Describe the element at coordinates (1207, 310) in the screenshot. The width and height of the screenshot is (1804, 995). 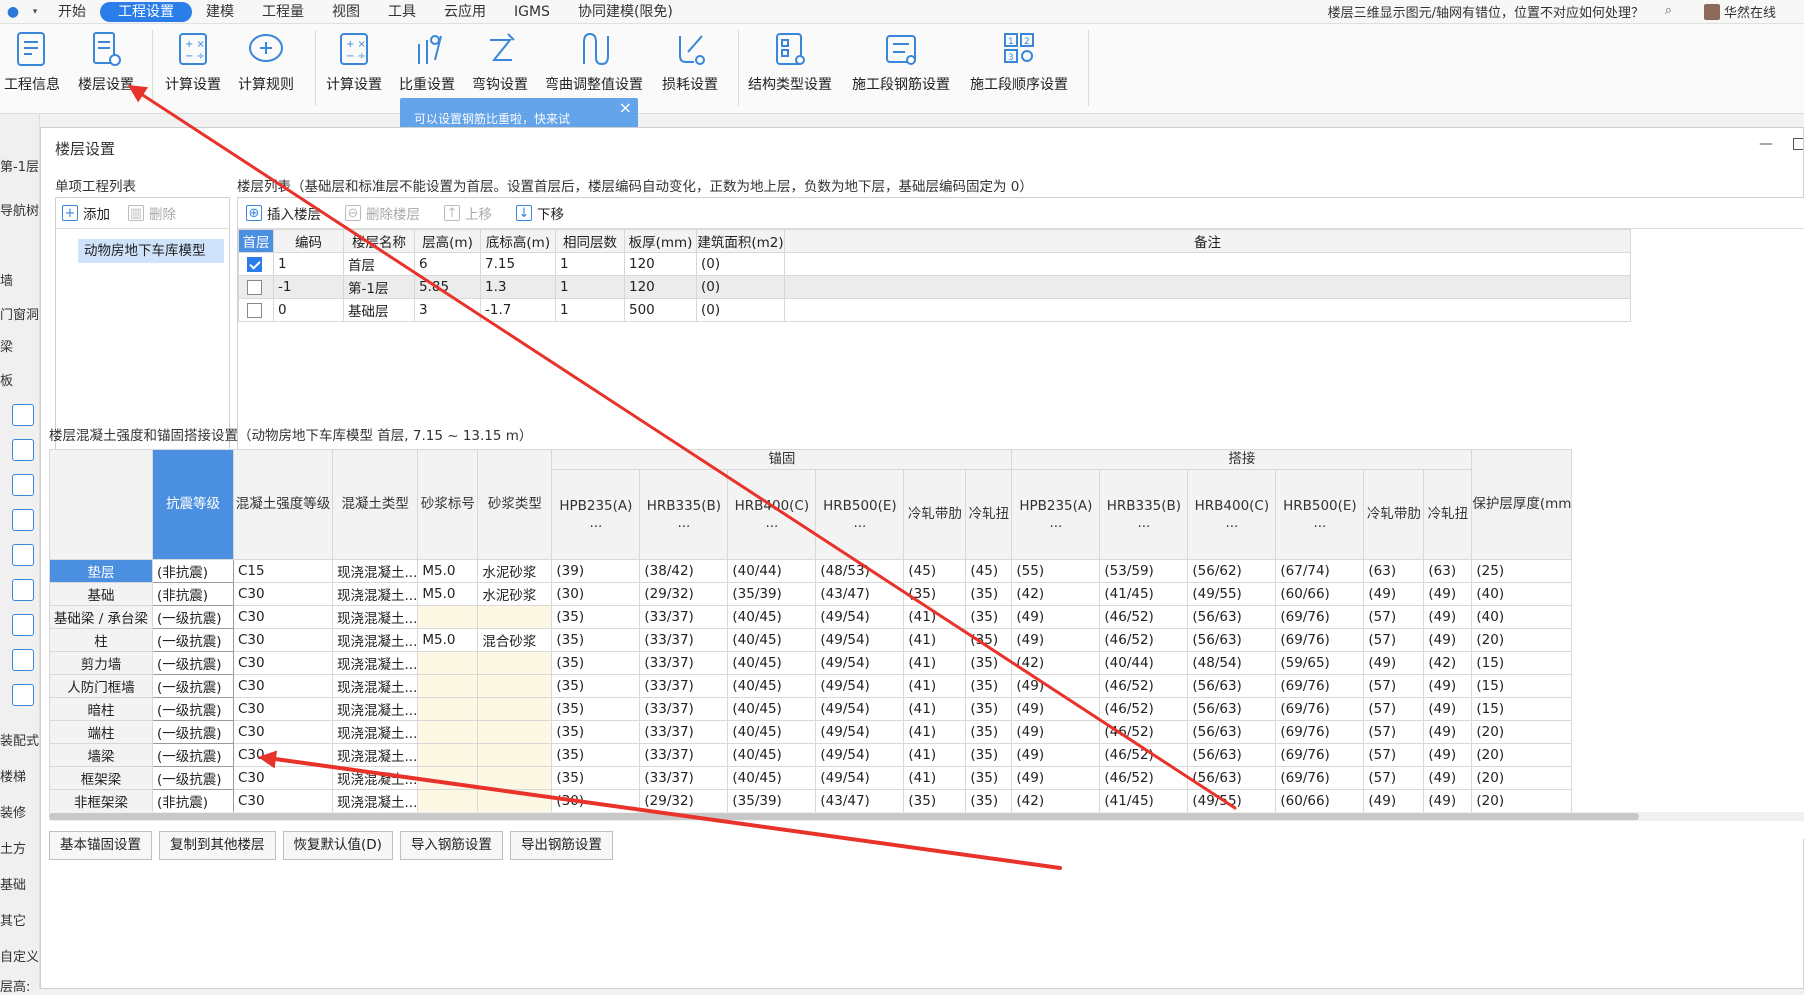
I see `floor-cell-note` at that location.